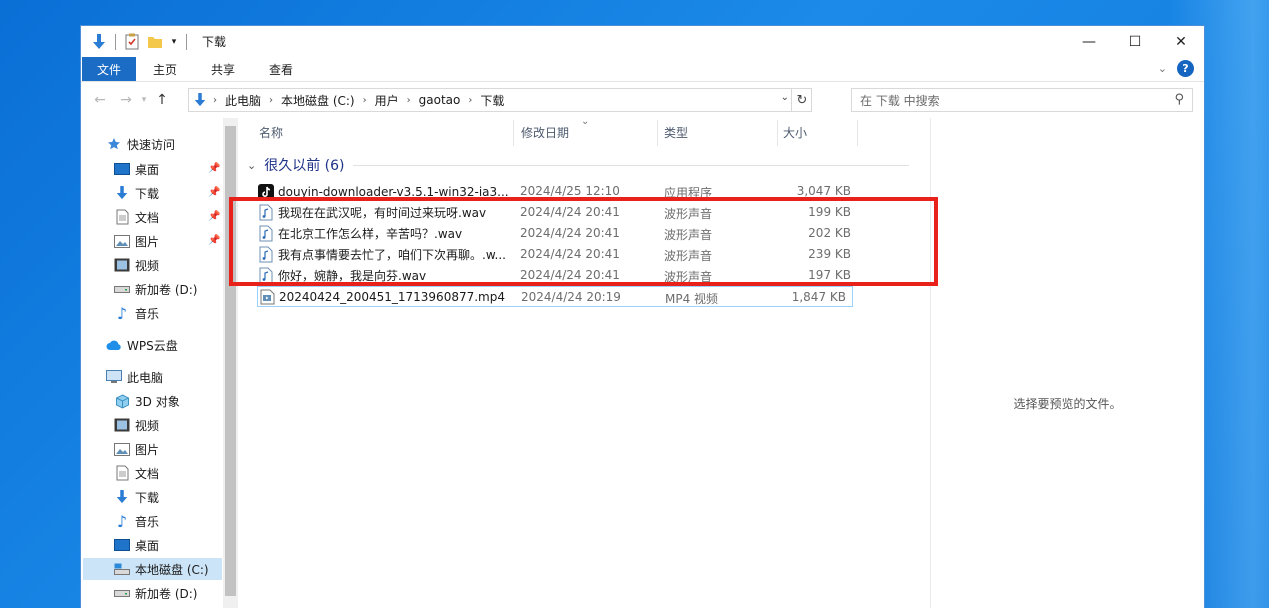 The width and height of the screenshot is (1269, 608). I want to click on highlight-box, so click(583, 241).